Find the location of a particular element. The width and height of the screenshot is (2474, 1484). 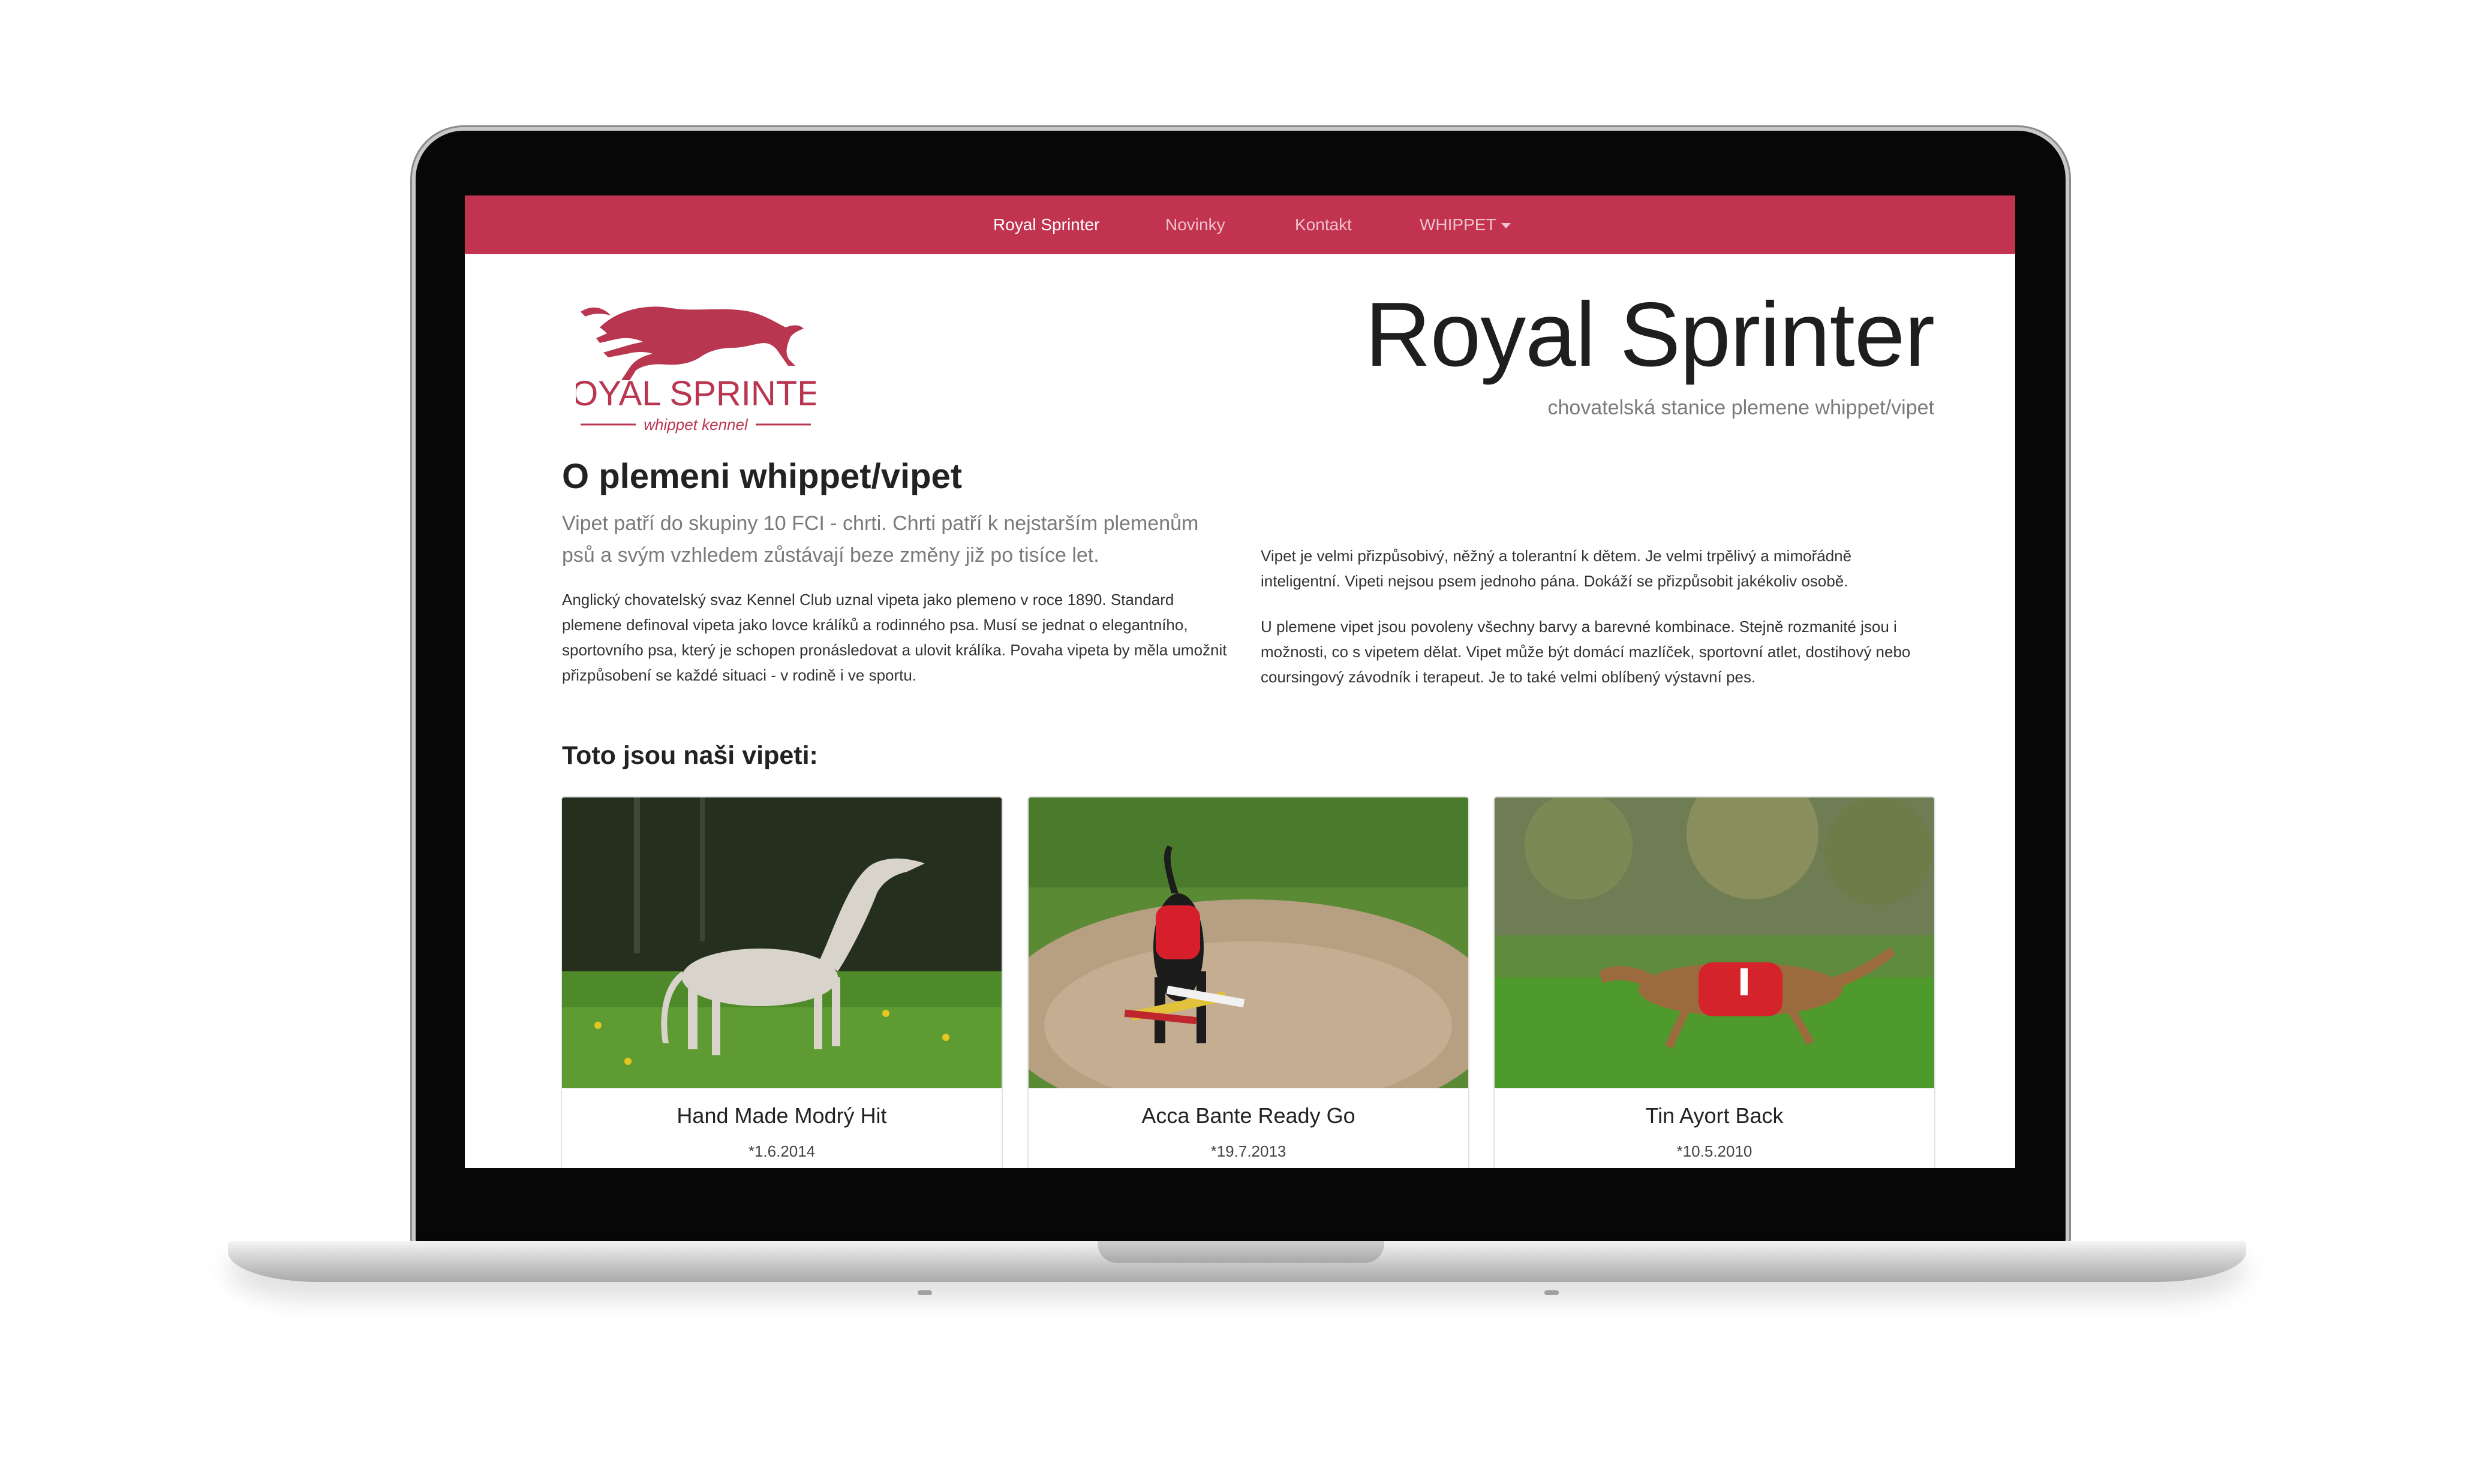

site-title: Royal Sprinter is located at coordinates (1649, 335).